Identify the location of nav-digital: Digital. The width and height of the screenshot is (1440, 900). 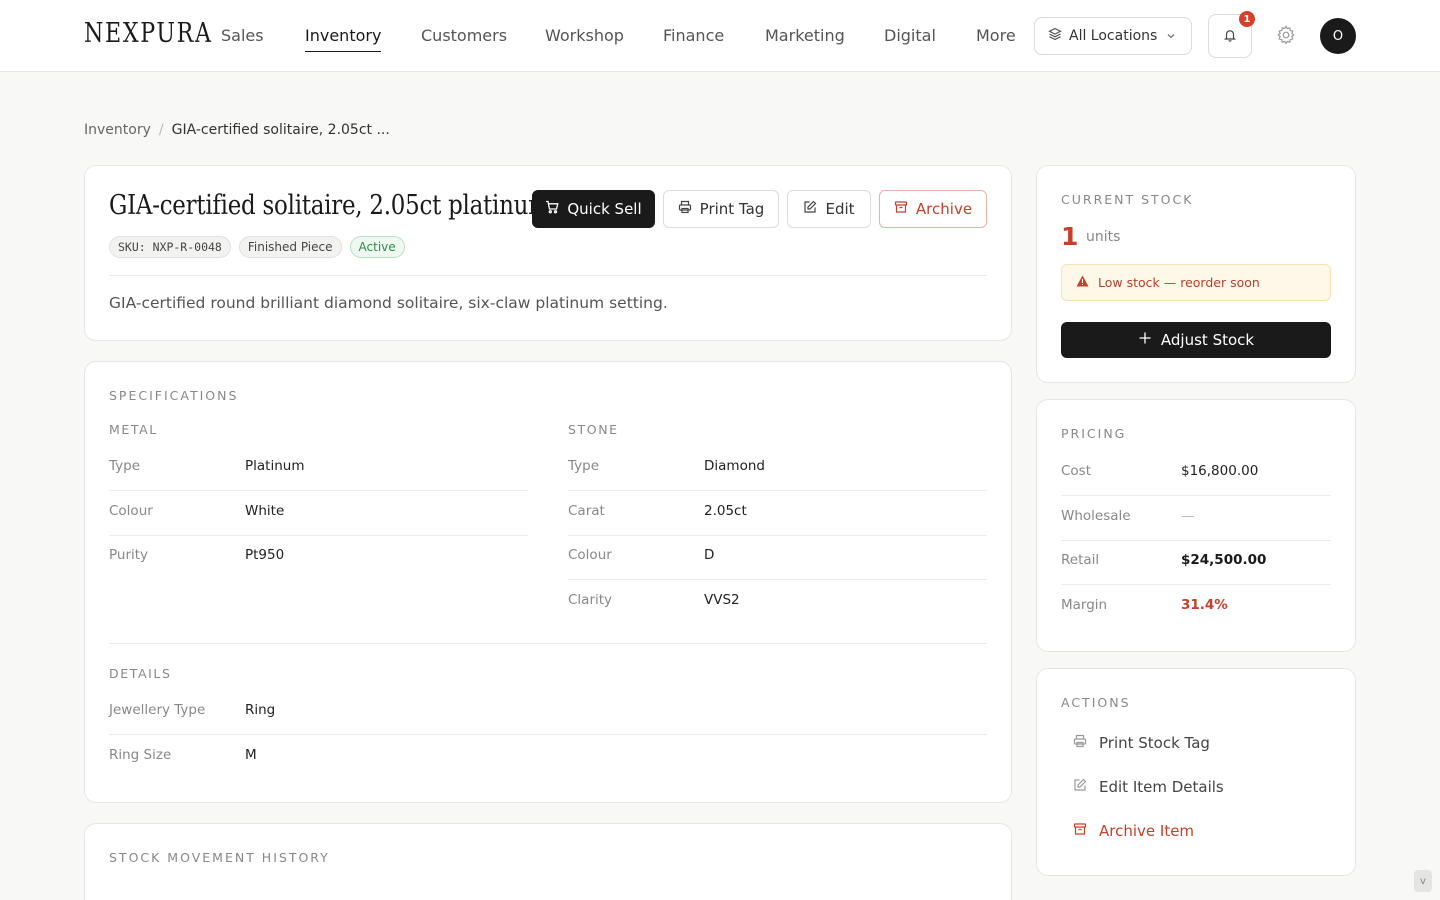
(910, 38).